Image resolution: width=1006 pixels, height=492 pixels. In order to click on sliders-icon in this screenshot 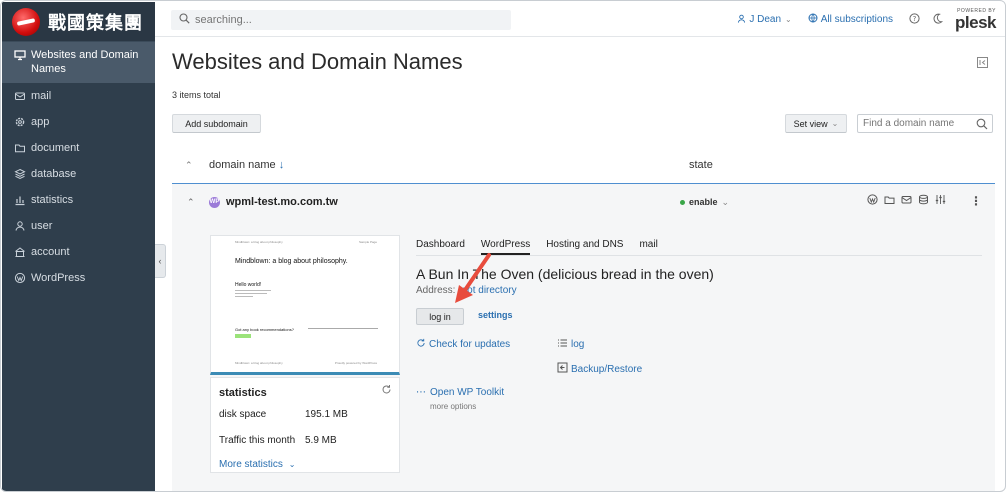, I will do `click(940, 199)`.